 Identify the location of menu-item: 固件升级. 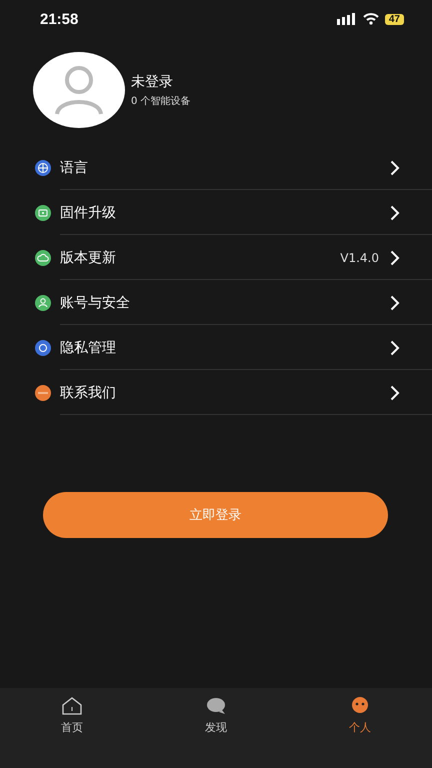
(216, 212).